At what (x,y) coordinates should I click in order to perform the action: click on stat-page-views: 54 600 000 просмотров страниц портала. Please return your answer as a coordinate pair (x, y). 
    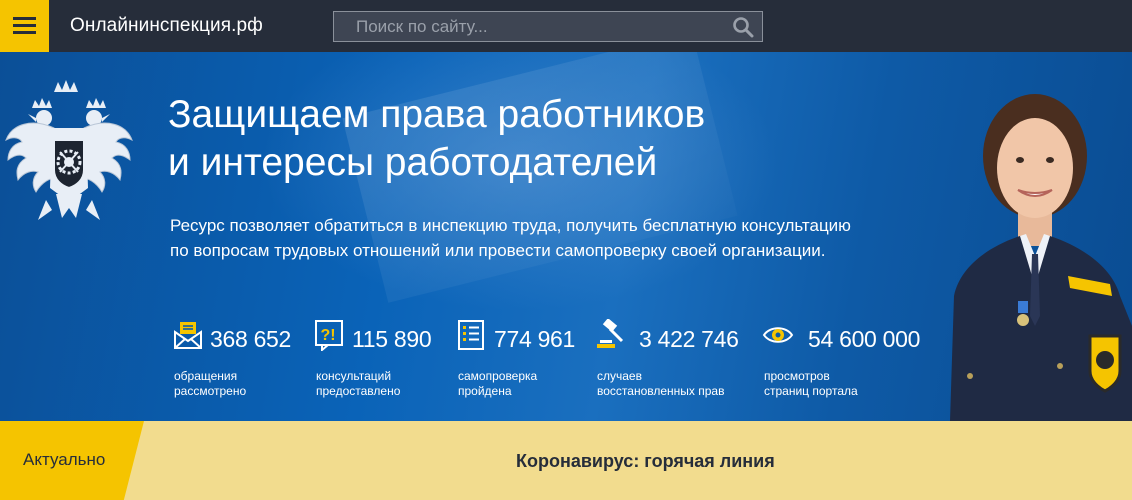
    Looking at the image, I should click on (842, 364).